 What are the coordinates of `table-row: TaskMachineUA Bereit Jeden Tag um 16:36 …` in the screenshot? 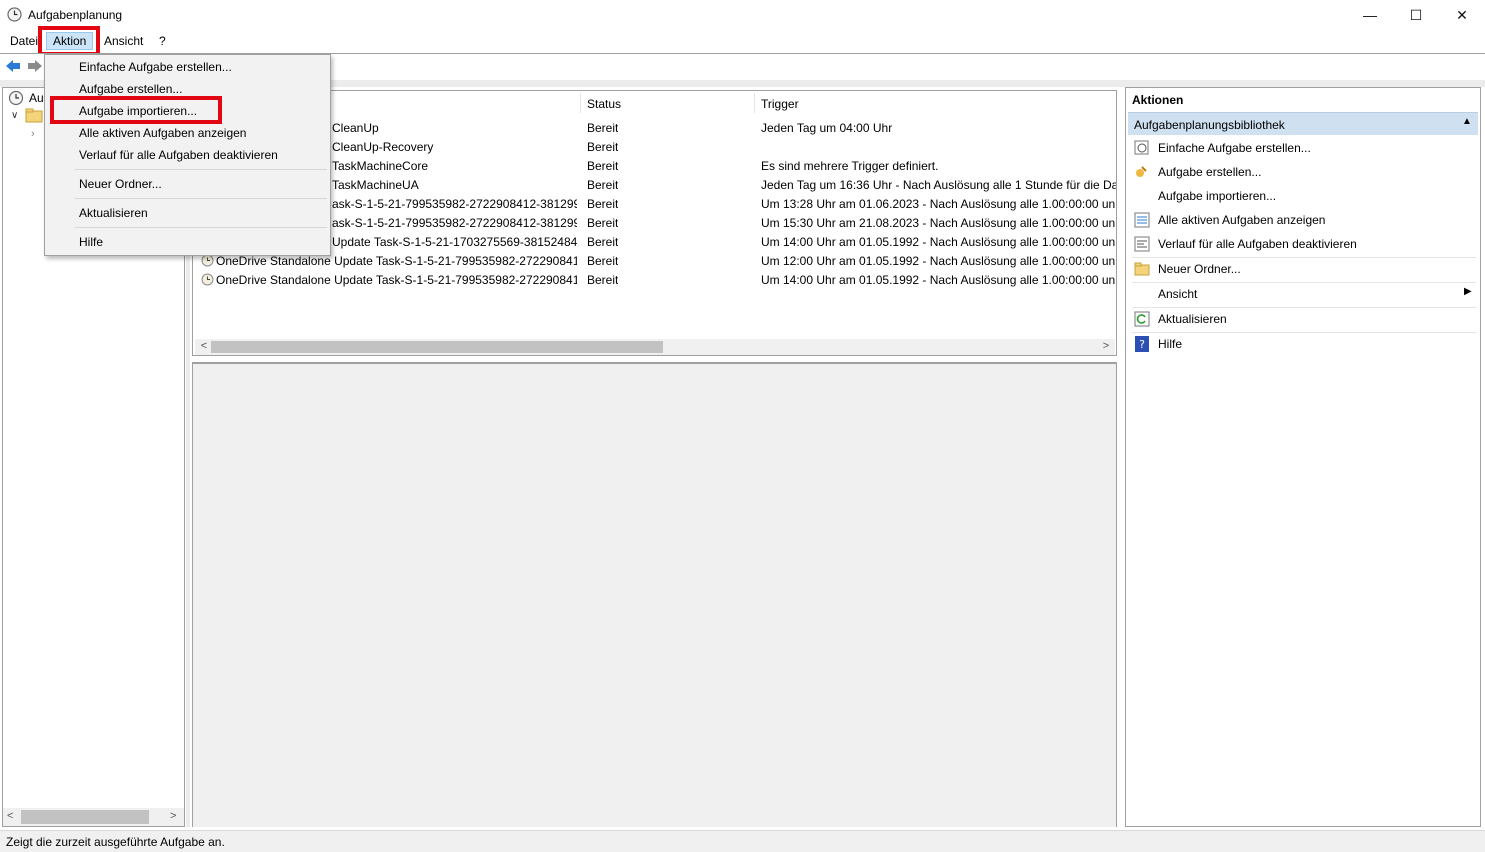 It's located at (654, 184).